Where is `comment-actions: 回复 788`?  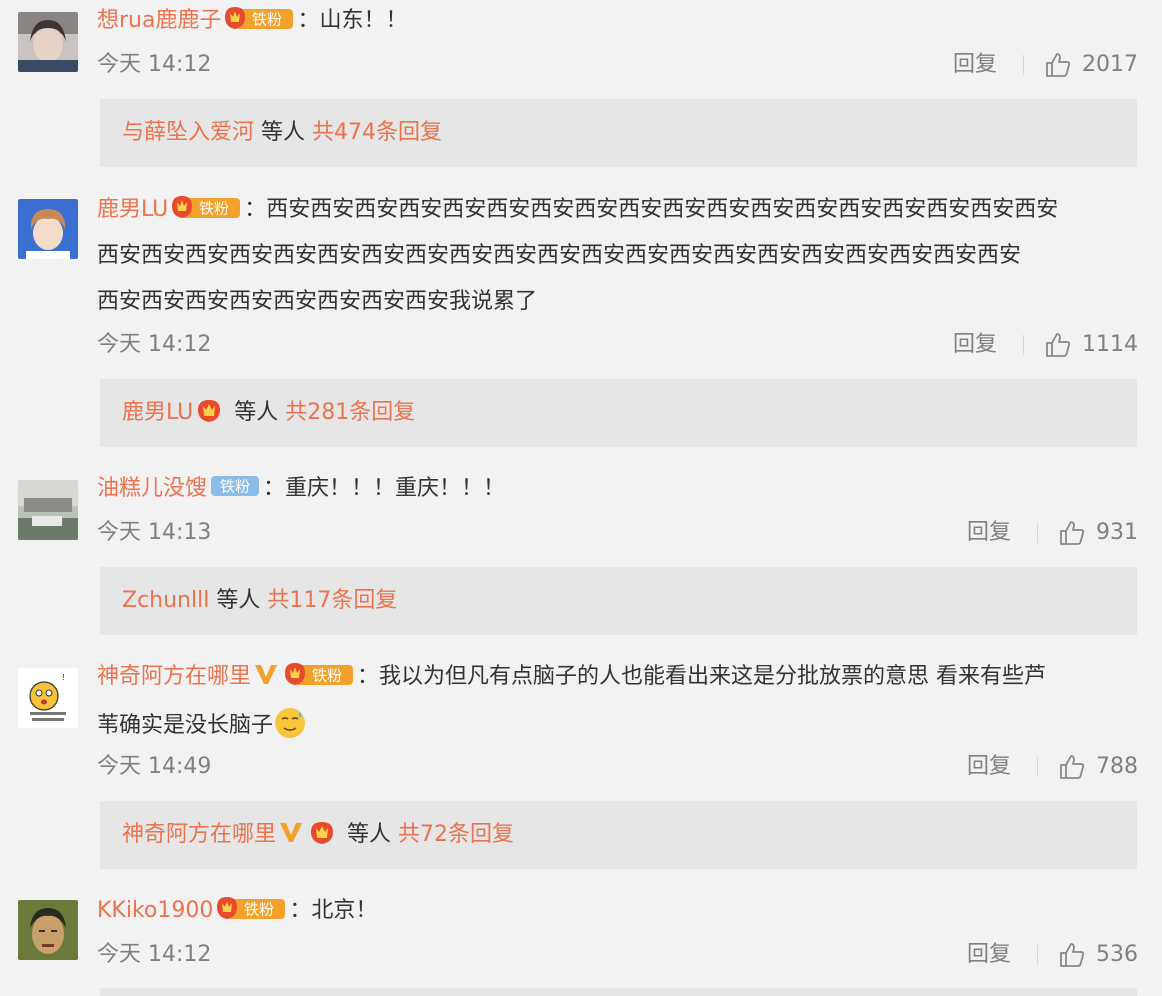 comment-actions: 回复 788 is located at coordinates (1052, 767).